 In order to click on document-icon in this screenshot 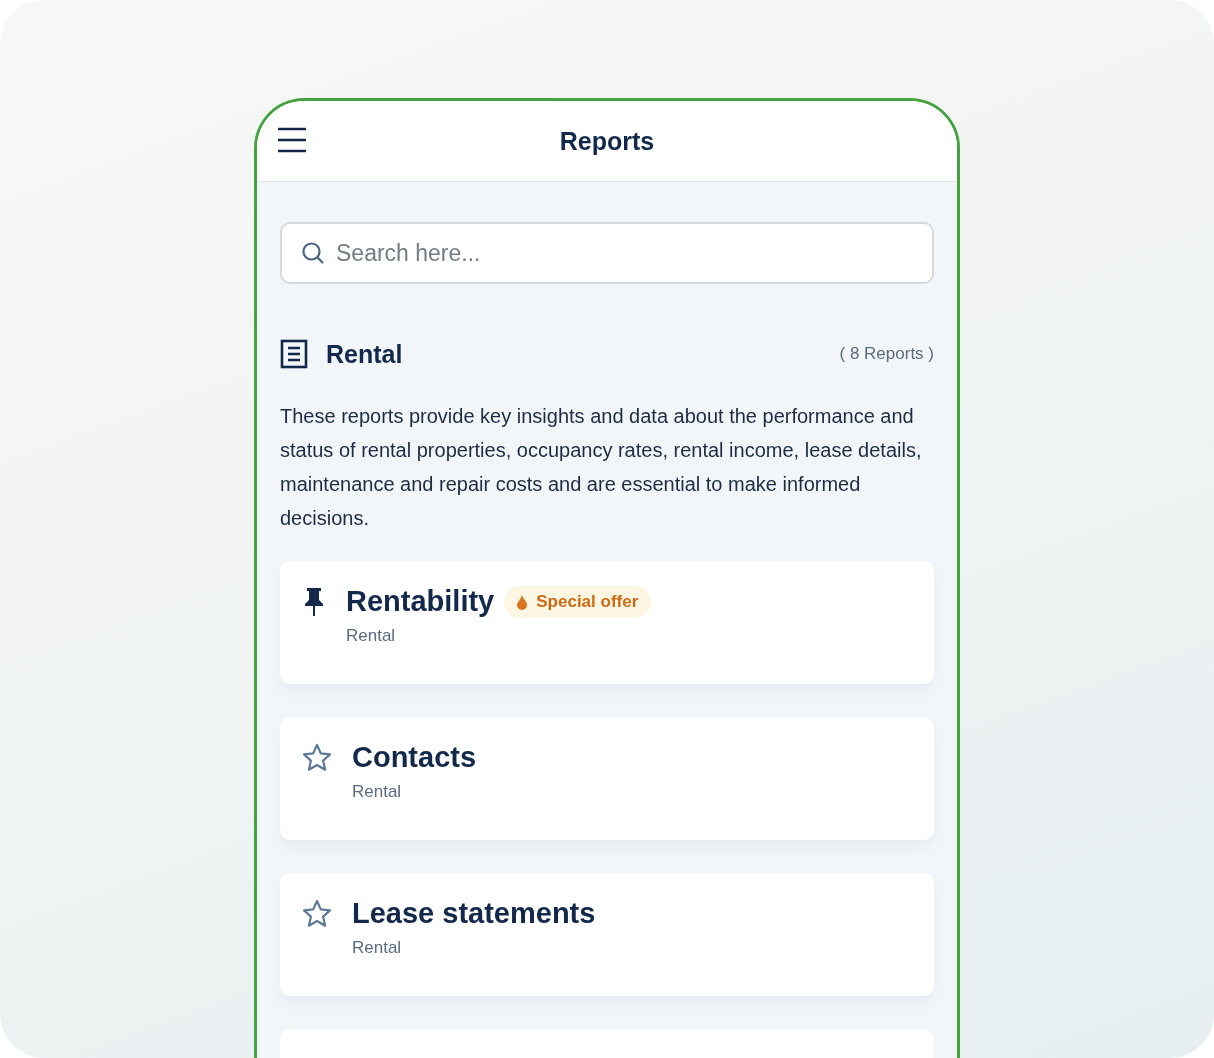, I will do `click(294, 354)`.